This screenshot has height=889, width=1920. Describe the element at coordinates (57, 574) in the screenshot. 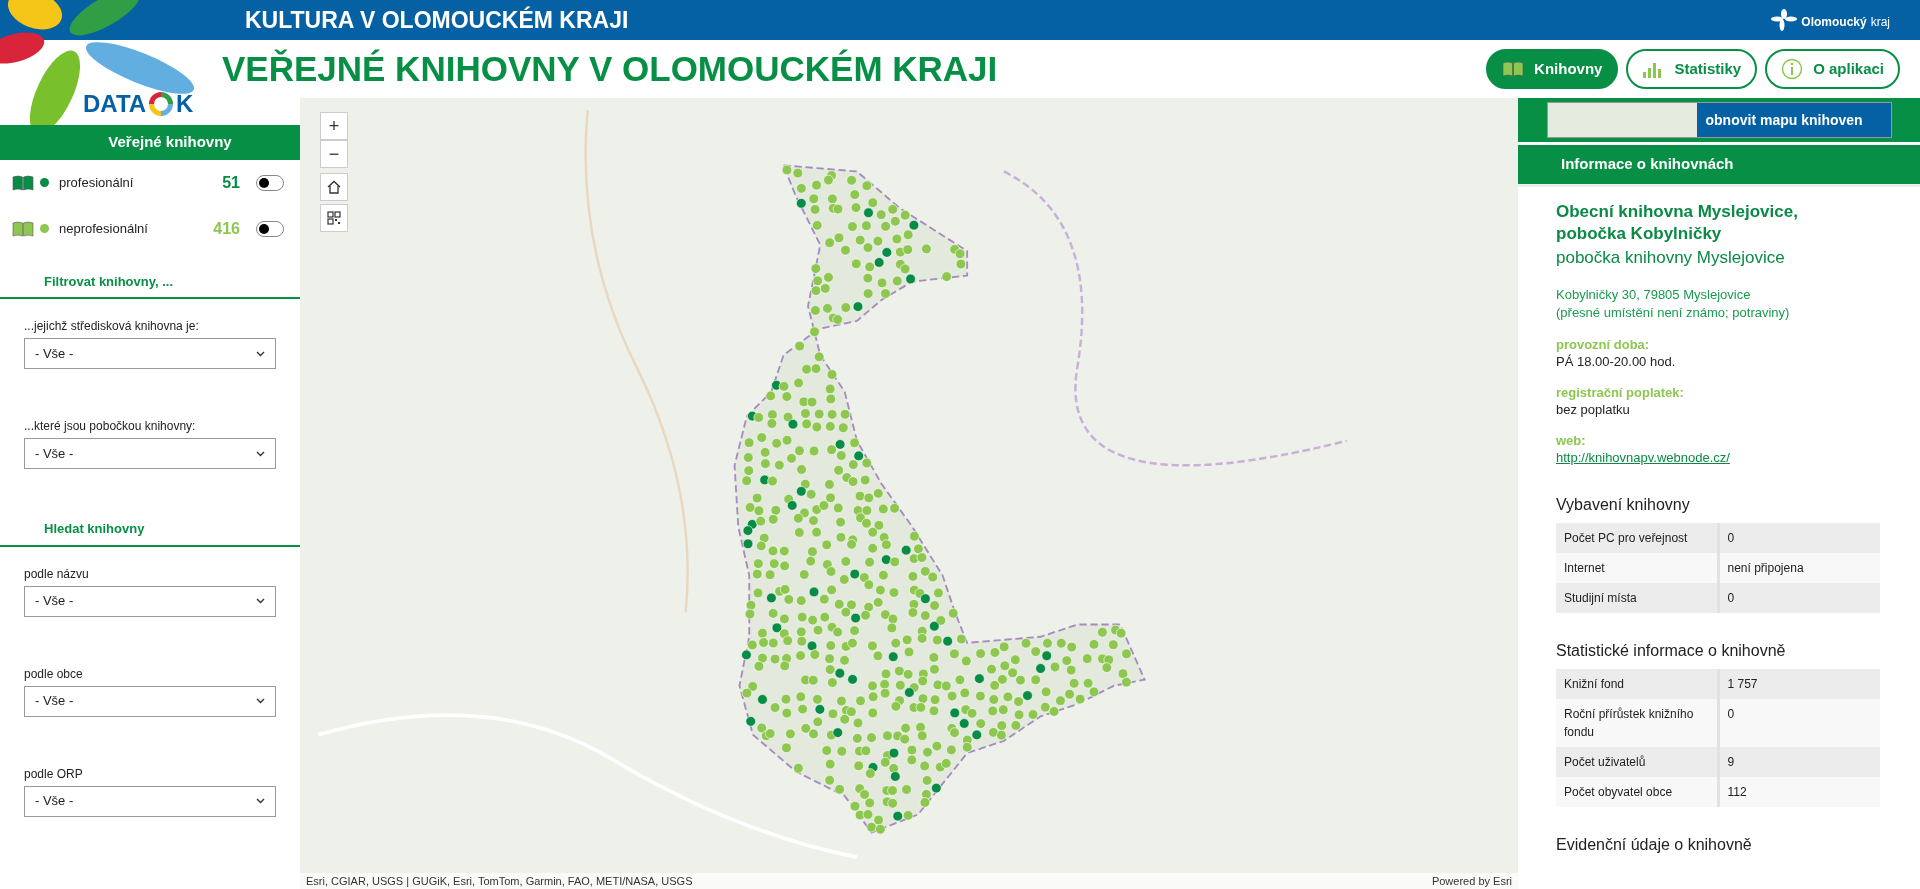

I see `filter-label: podle názvu` at that location.